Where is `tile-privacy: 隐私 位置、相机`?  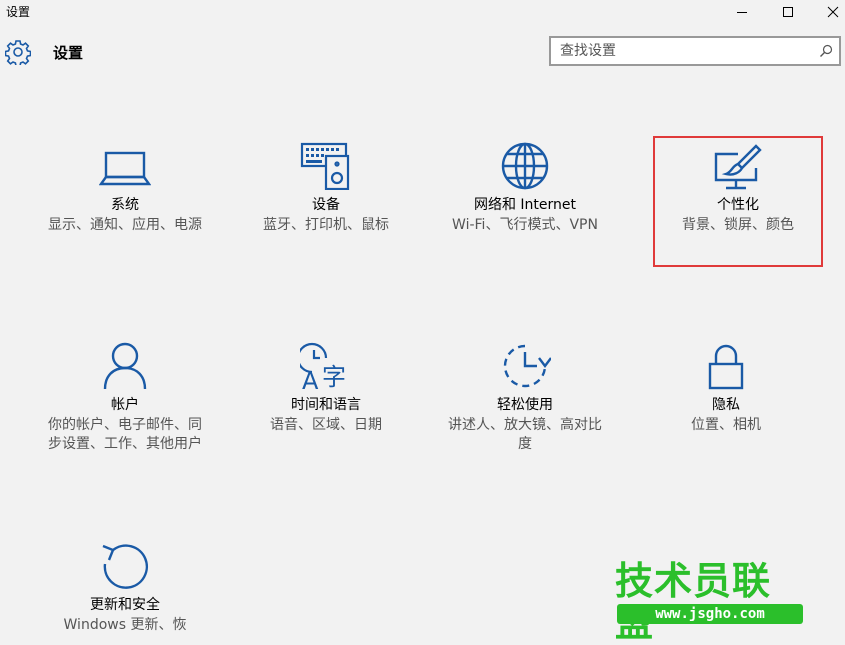 tile-privacy: 隐私 位置、相机 is located at coordinates (726, 388).